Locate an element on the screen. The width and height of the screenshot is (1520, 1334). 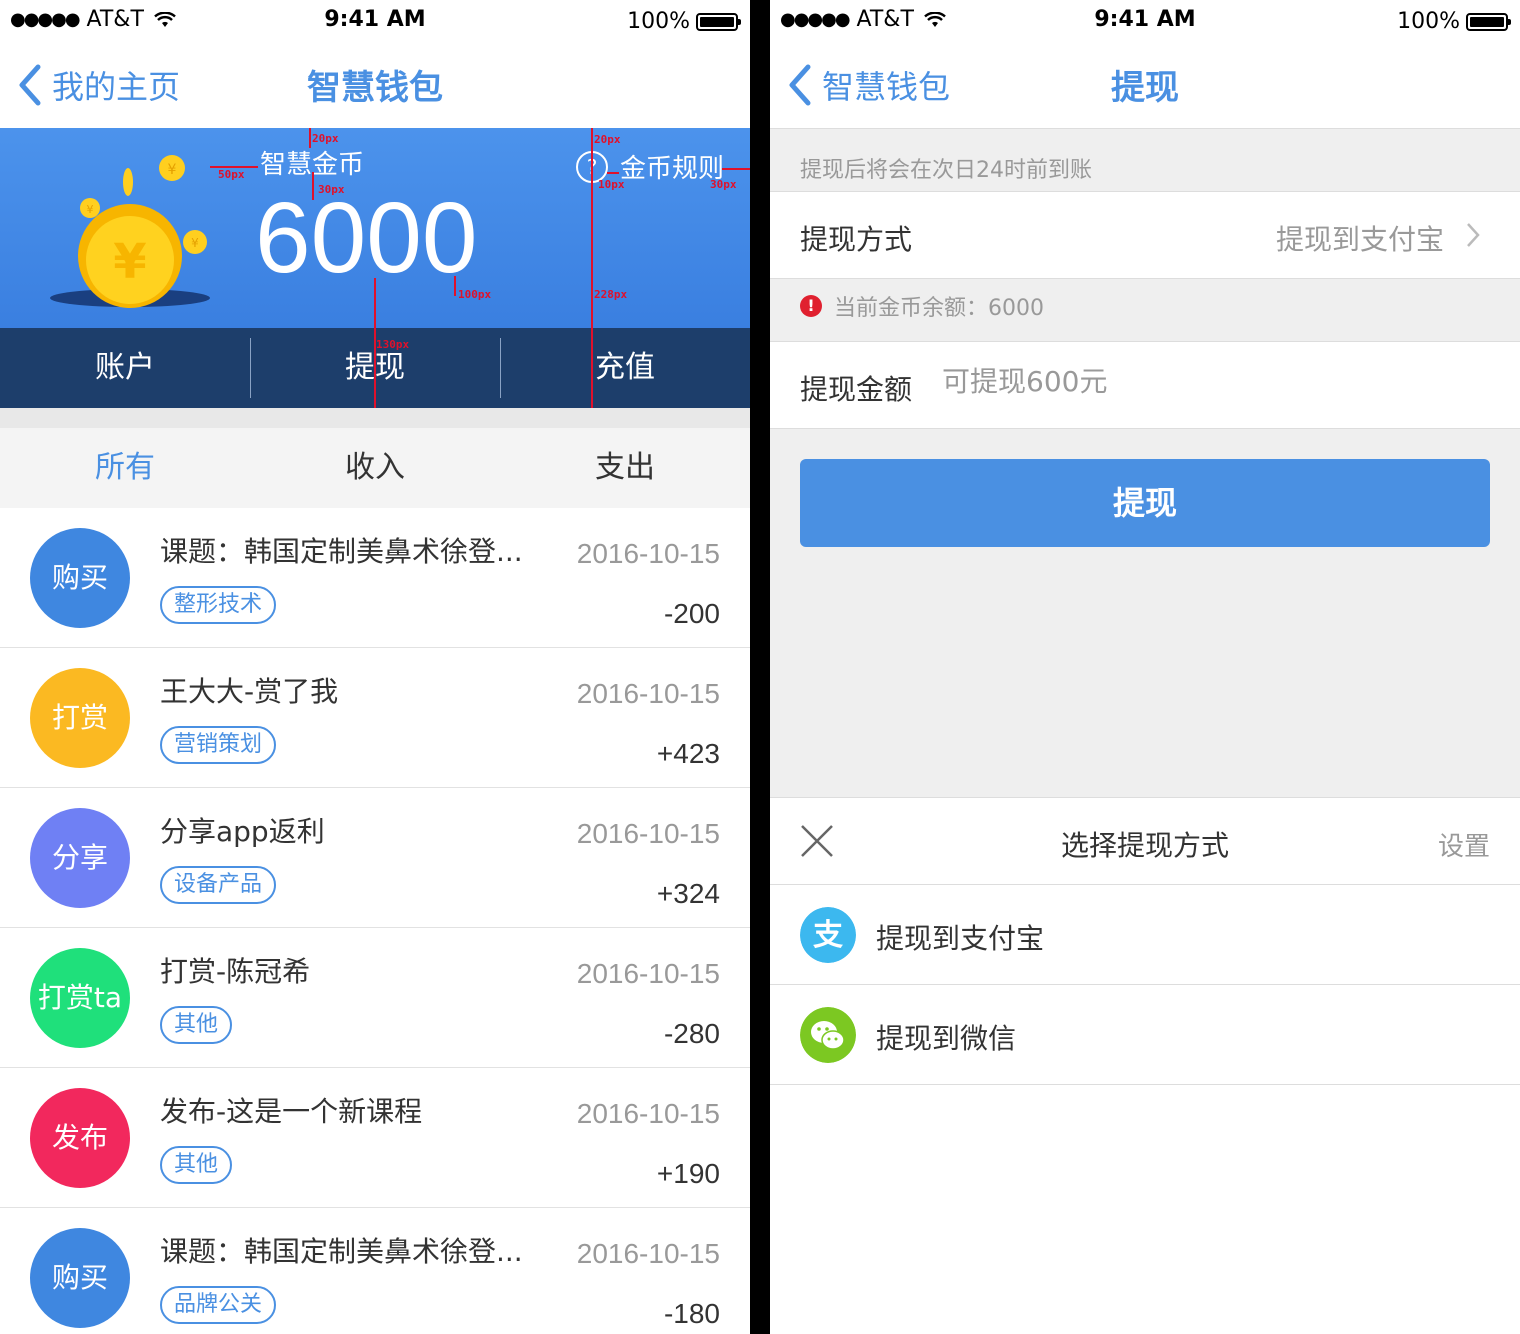
section-divider is located at coordinates (375, 418).